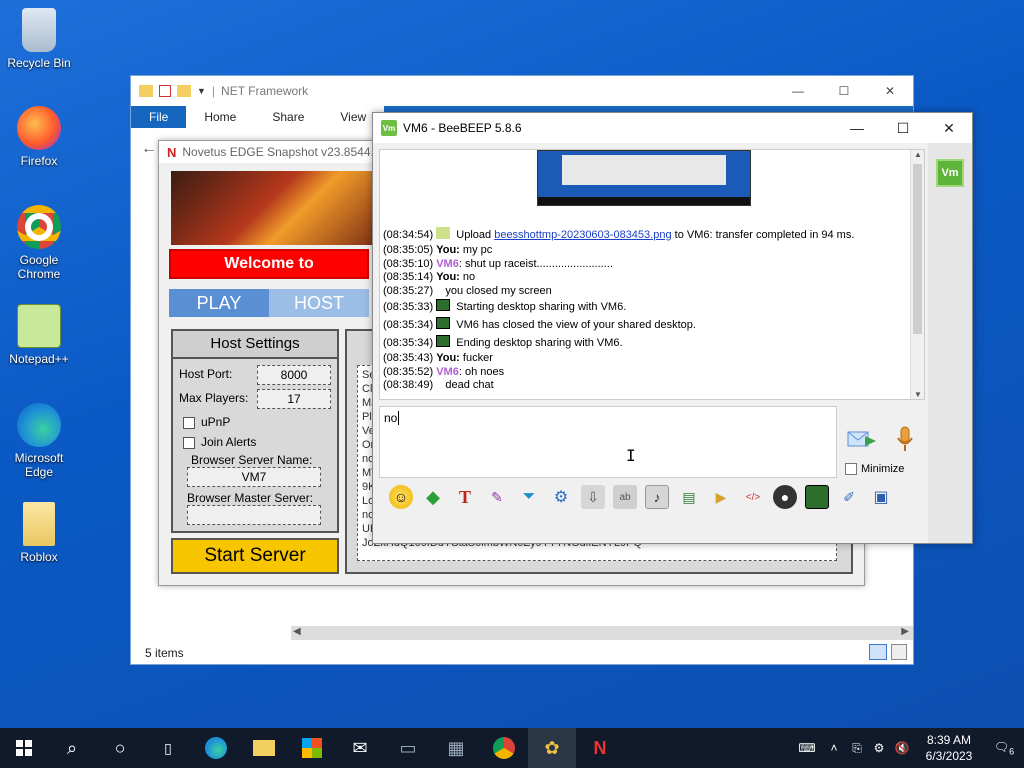  I want to click on details-view-icon, so click(878, 652).